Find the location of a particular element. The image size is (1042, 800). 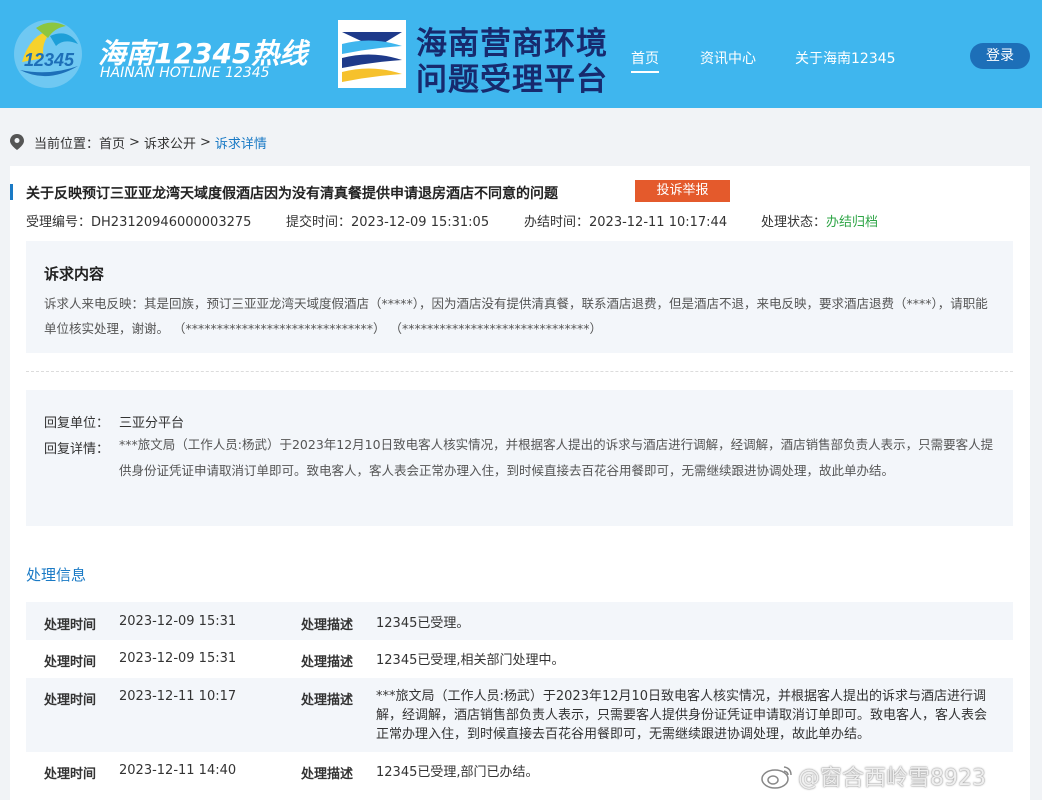

request-heading: 诉求内容 is located at coordinates (74, 274).